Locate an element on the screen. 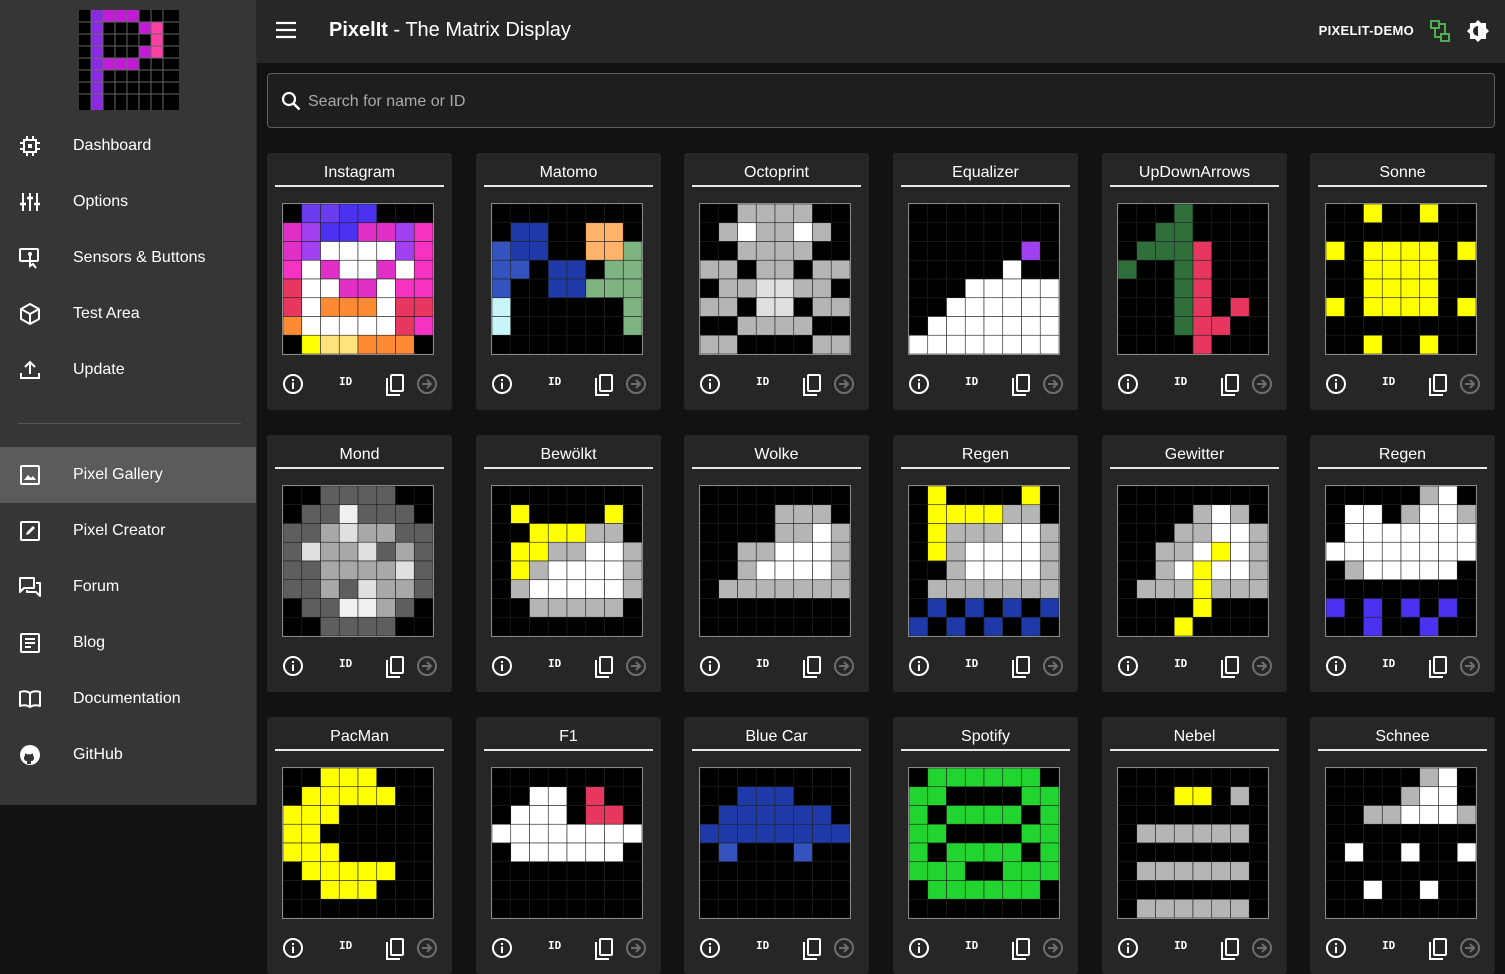 The image size is (1505, 974). sidebar-item-test-area: Test Area is located at coordinates (128, 314).